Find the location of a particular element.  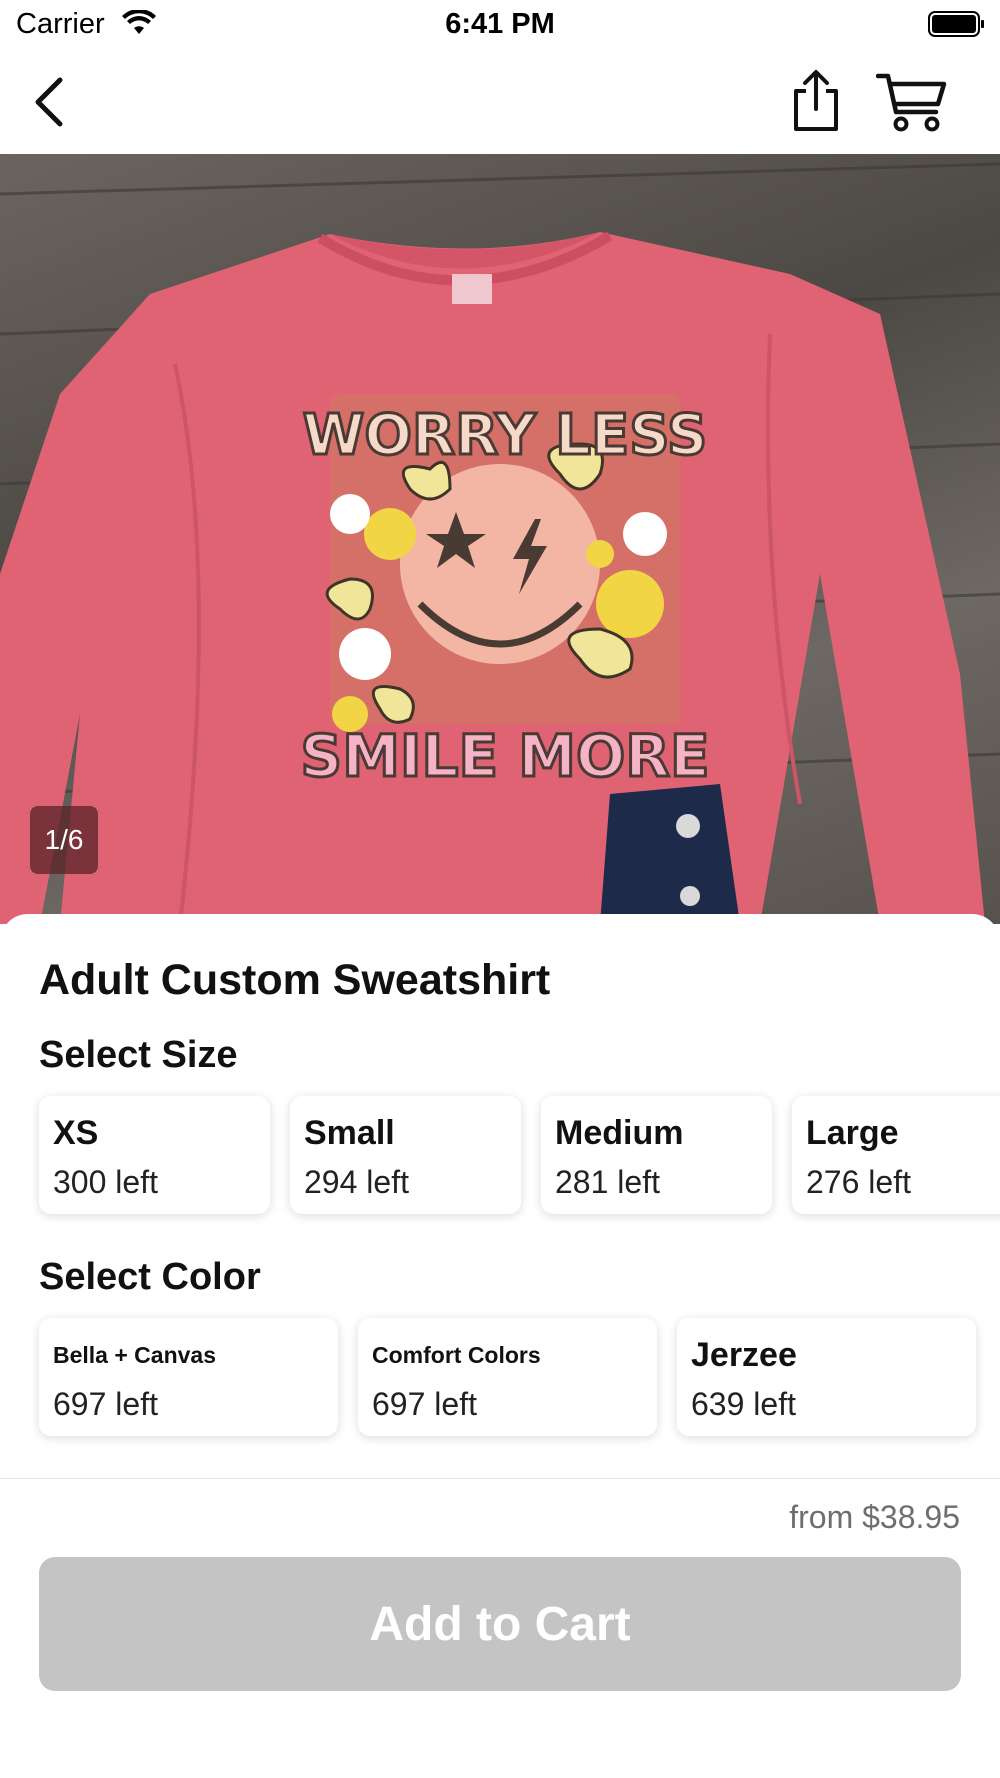

cart-button is located at coordinates (912, 103).